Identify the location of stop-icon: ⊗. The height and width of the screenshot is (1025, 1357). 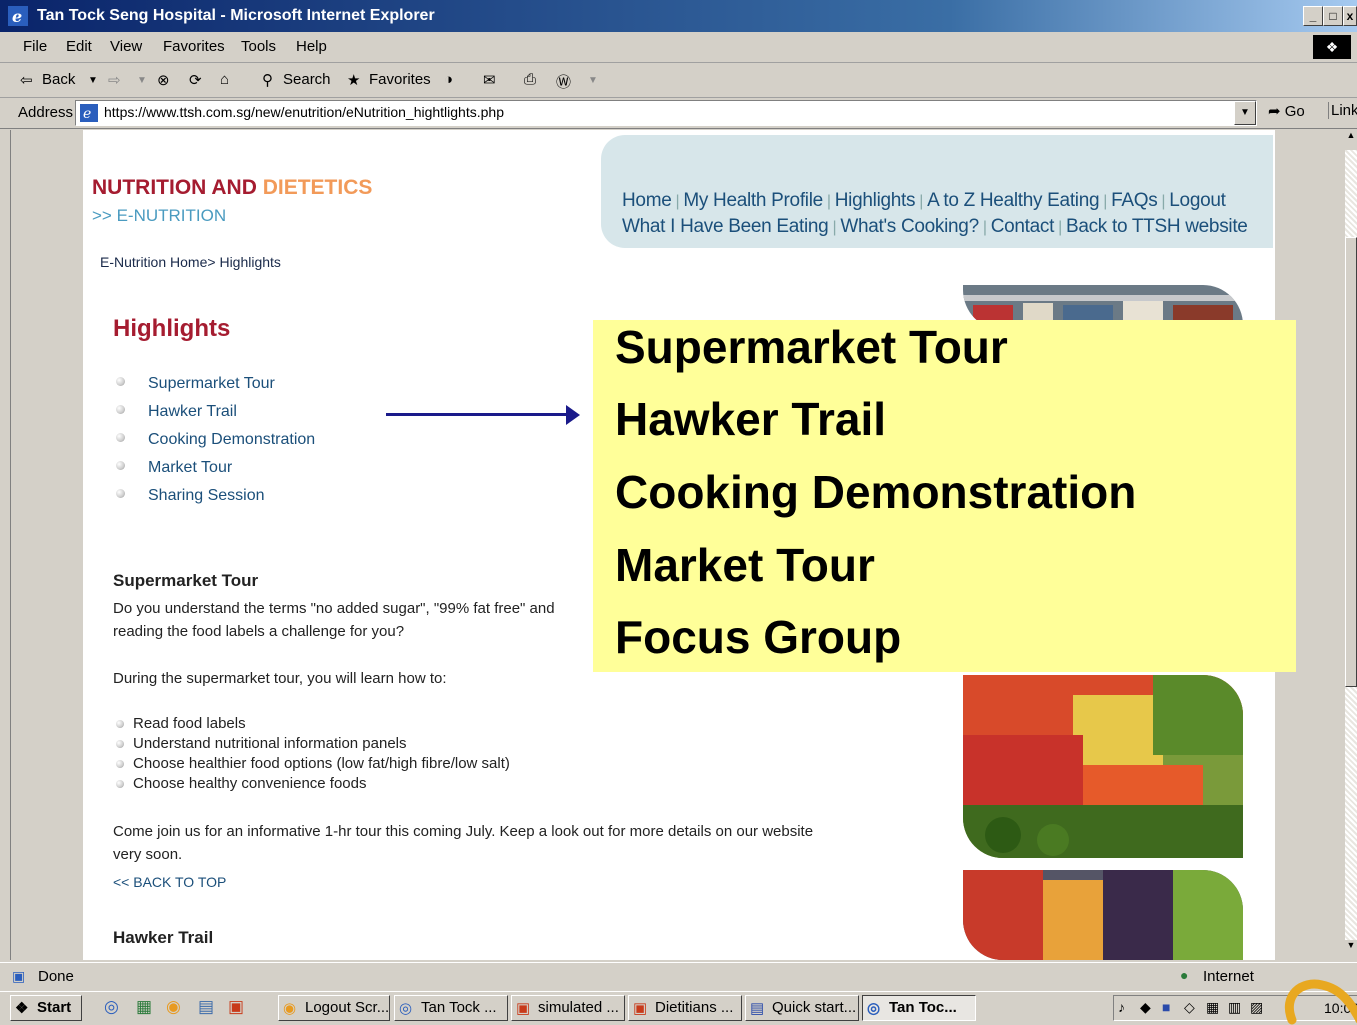
(163, 80).